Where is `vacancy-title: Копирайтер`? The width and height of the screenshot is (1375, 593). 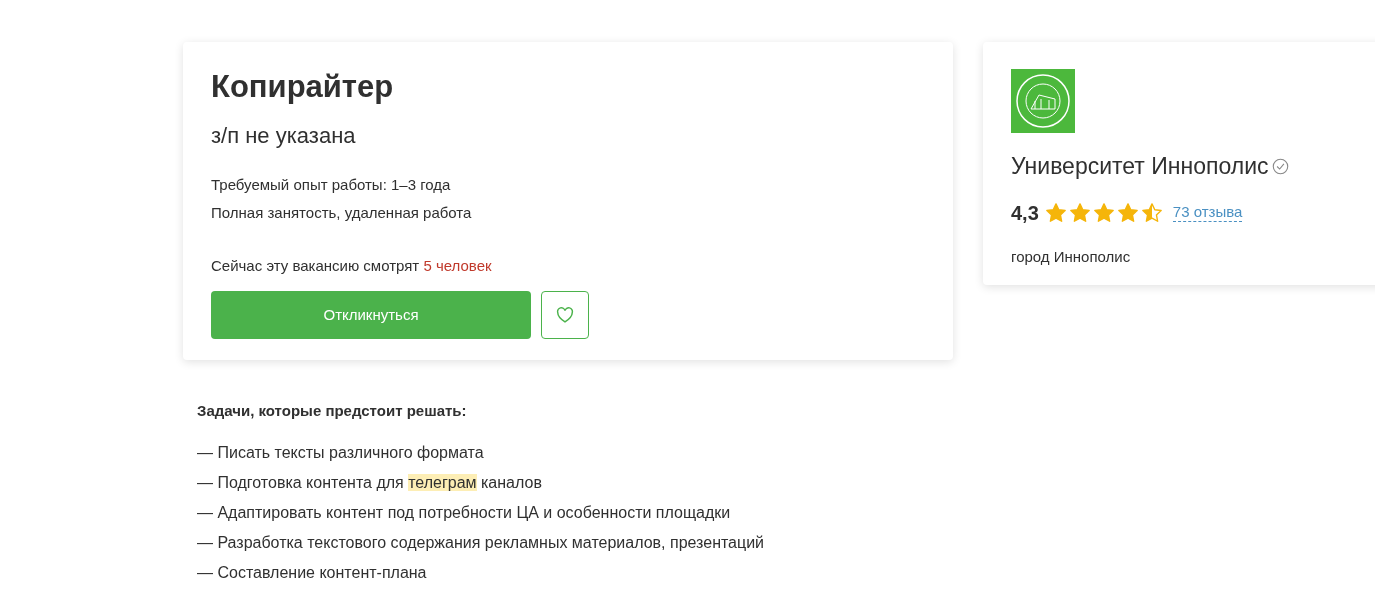
vacancy-title: Копирайтер is located at coordinates (303, 87).